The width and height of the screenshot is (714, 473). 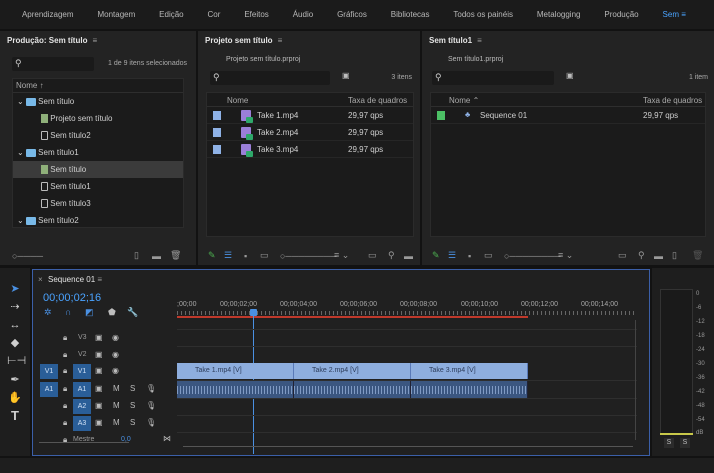 I want to click on track-target-v1: V1, so click(x=82, y=371).